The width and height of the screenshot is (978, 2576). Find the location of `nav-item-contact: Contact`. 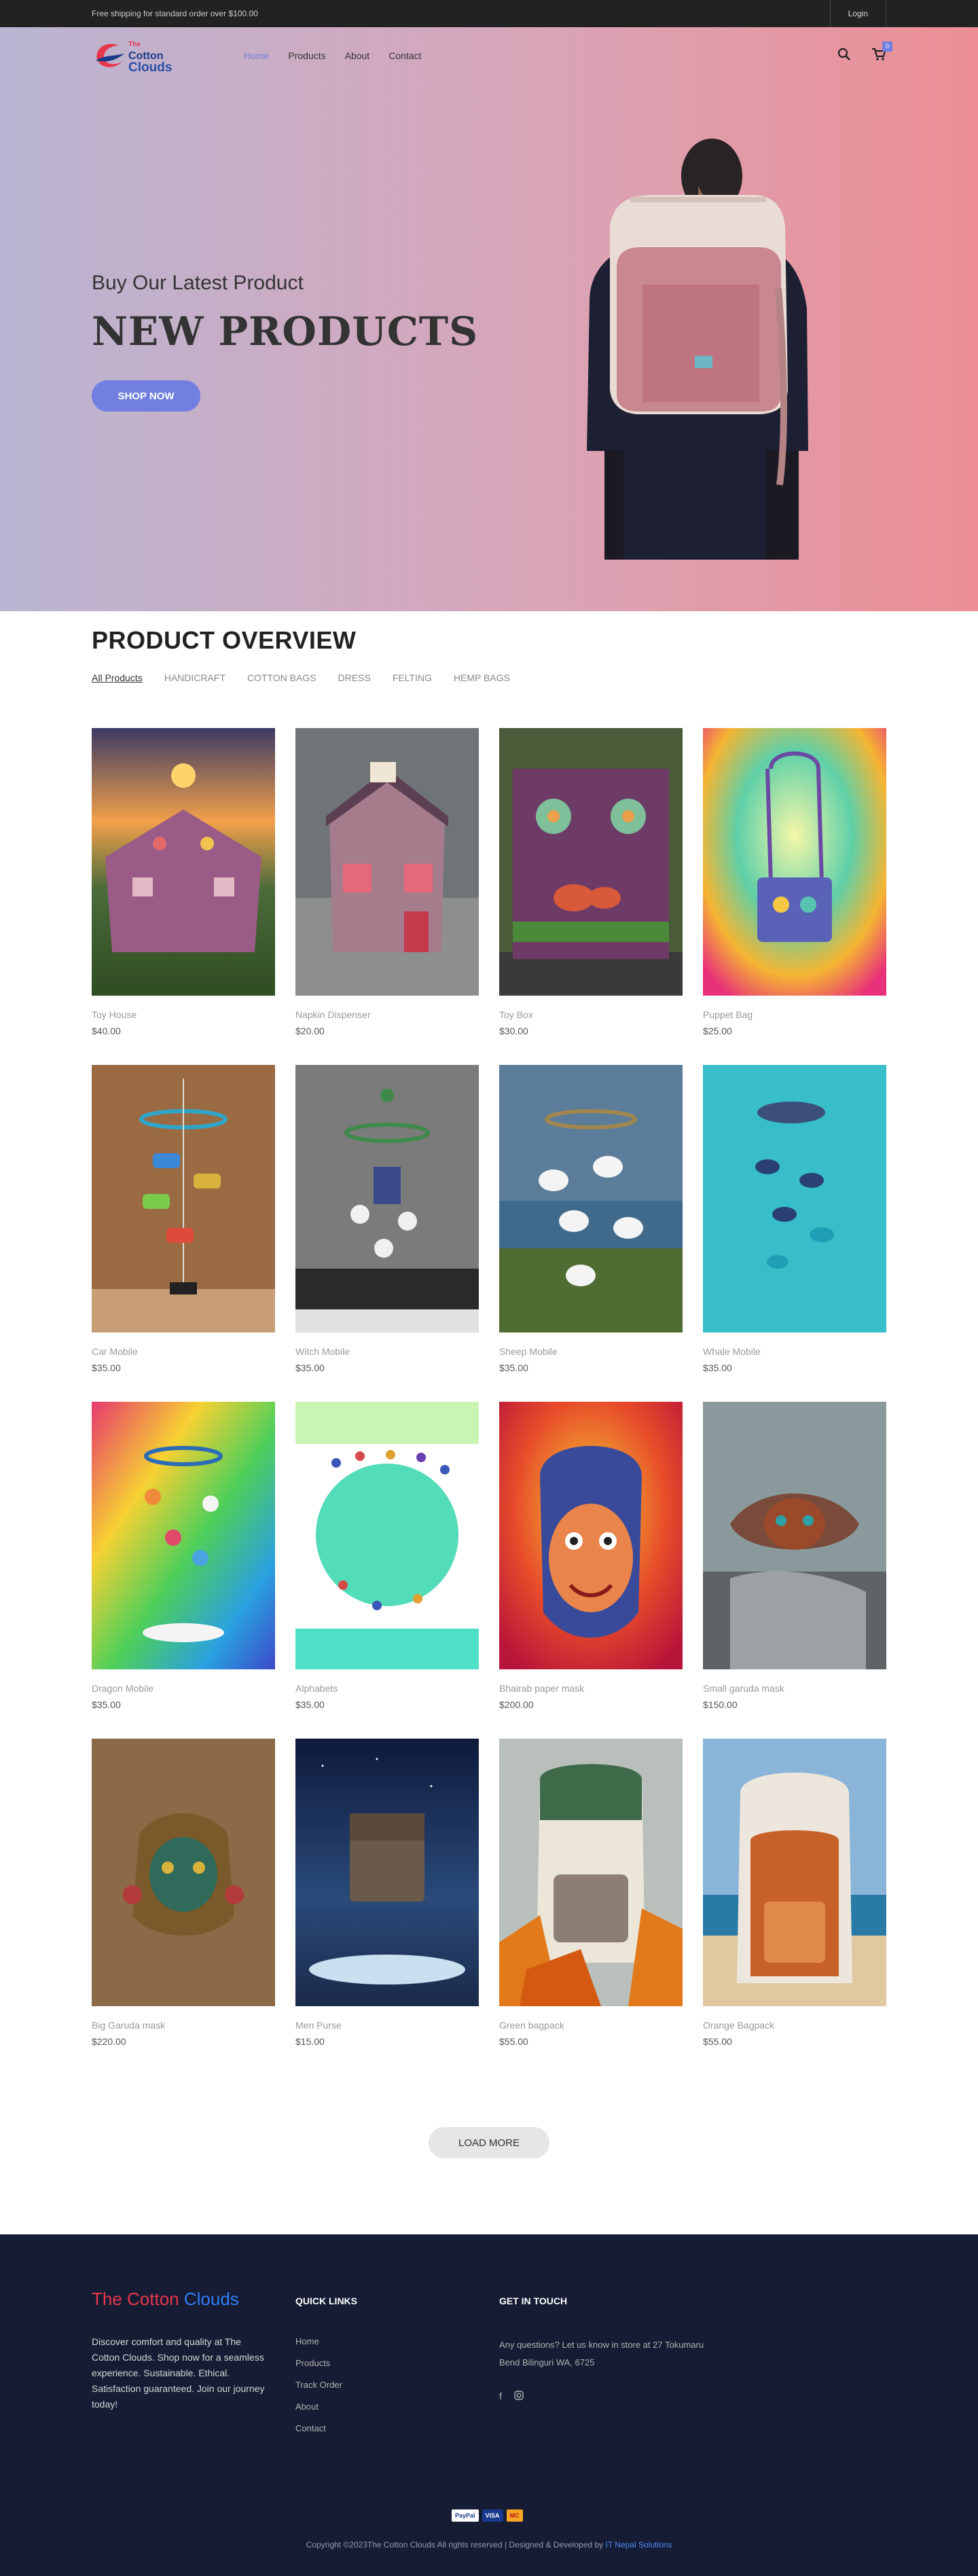

nav-item-contact: Contact is located at coordinates (404, 55).